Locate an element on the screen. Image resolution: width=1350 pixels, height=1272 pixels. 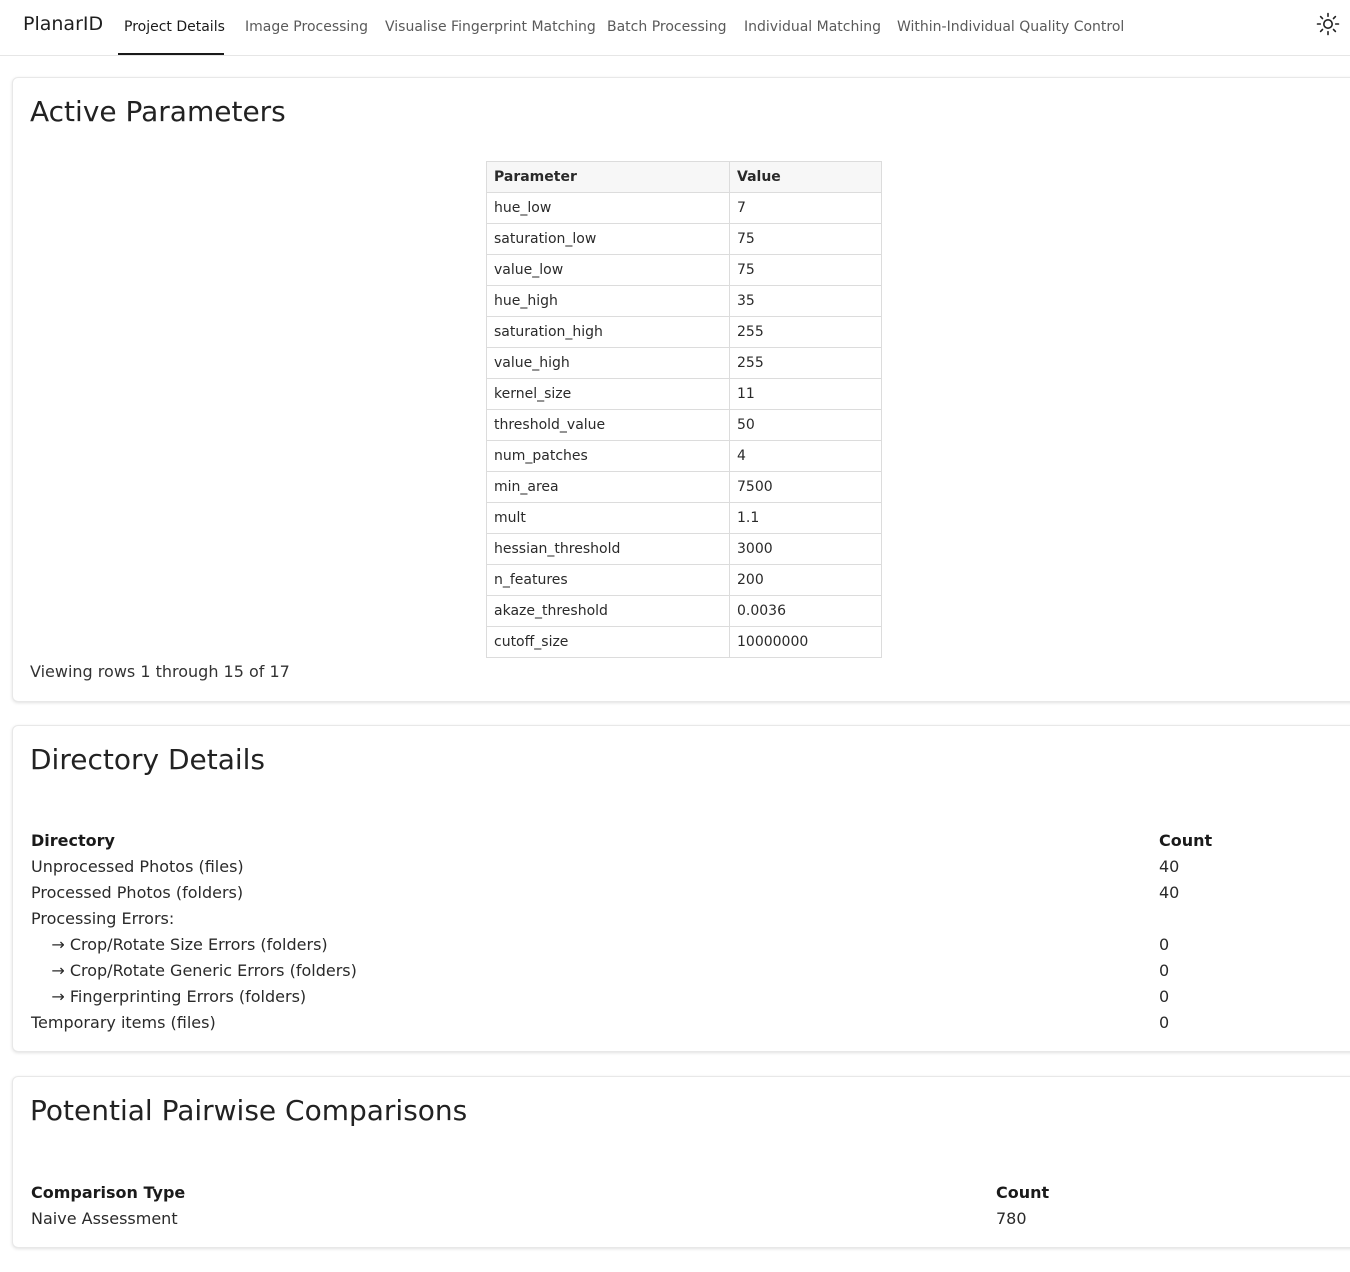
sun-icon is located at coordinates (1328, 24).